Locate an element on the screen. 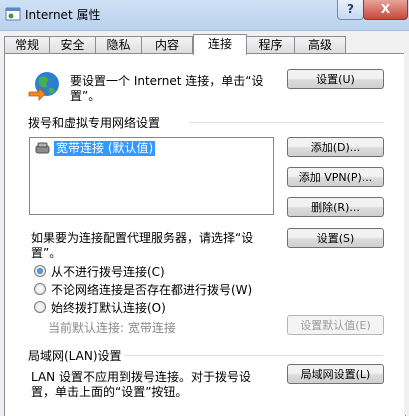 This screenshot has width=409, height=416. option-dial-whenever-label: 不论网络连接是否存在都进行拨号(W) is located at coordinates (151, 289).